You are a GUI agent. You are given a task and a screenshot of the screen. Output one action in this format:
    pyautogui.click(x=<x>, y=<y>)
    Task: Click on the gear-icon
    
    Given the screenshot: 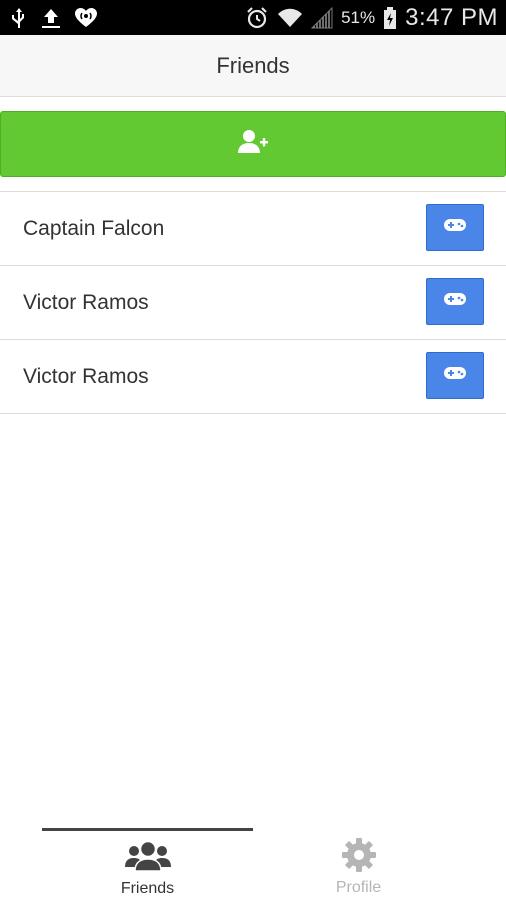 What is the action you would take?
    pyautogui.click(x=358, y=857)
    